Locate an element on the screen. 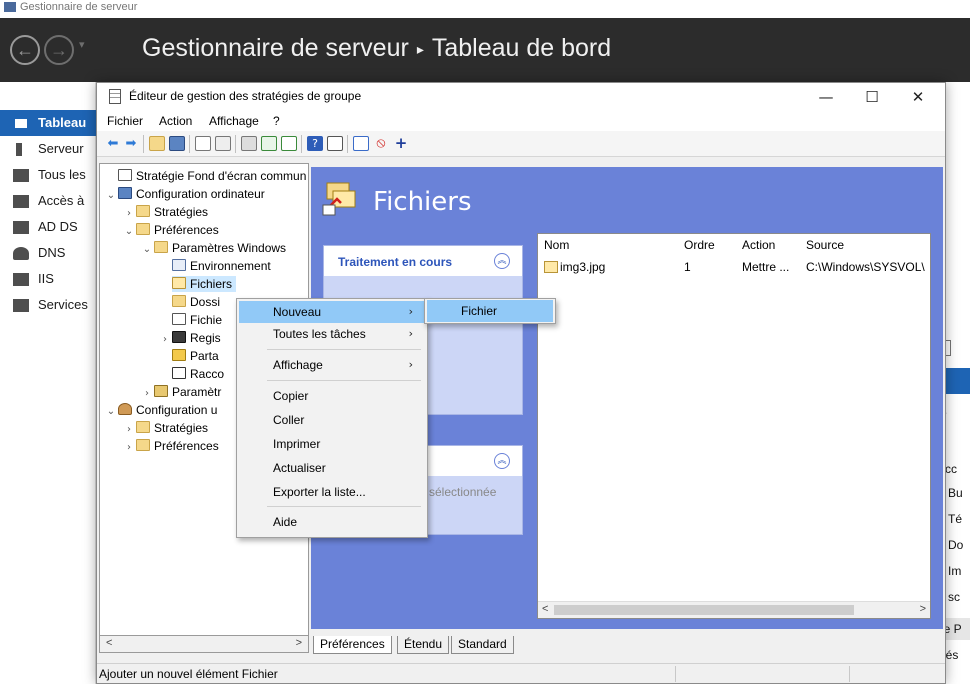 This screenshot has height=684, width=970. menu-action: Action is located at coordinates (175, 121).